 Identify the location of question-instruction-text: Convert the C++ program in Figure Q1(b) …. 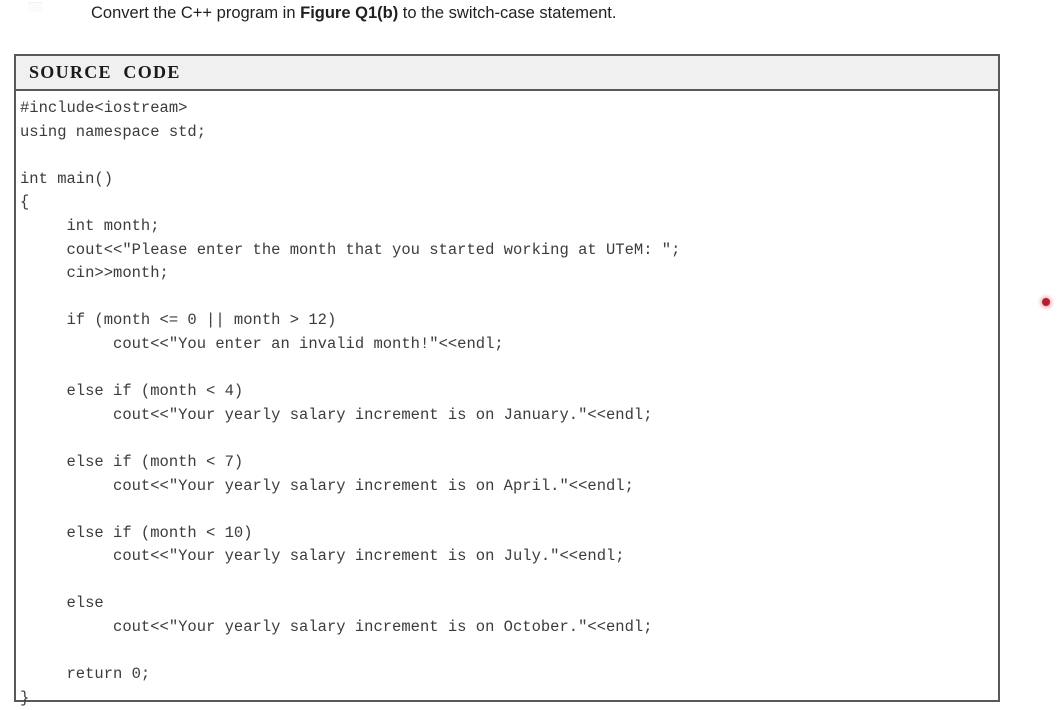
(541, 13).